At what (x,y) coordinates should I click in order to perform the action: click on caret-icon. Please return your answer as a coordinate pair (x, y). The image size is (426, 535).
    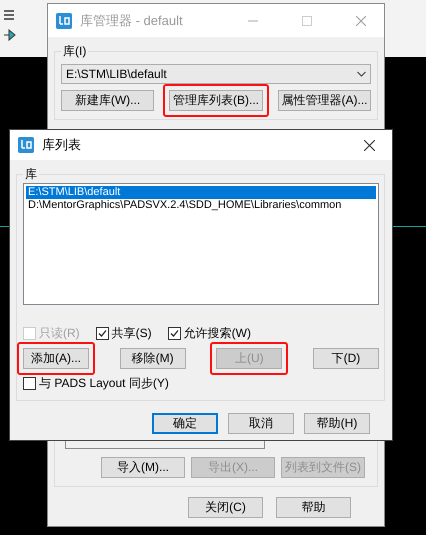
    Looking at the image, I should click on (361, 74).